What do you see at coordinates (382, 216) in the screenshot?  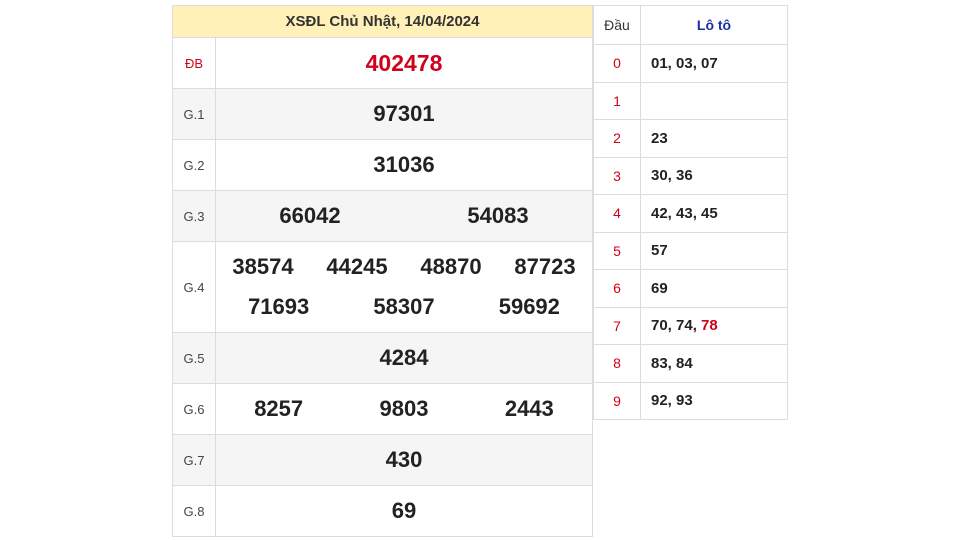 I see `prize-row-g3: G.3 66042 54083` at bounding box center [382, 216].